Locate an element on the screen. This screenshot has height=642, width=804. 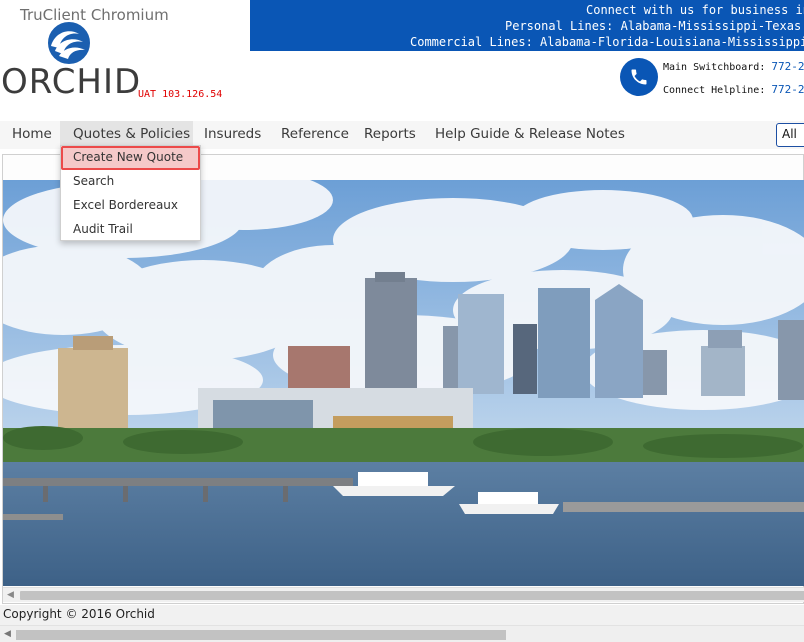
nav-reports: Reports is located at coordinates (389, 135).